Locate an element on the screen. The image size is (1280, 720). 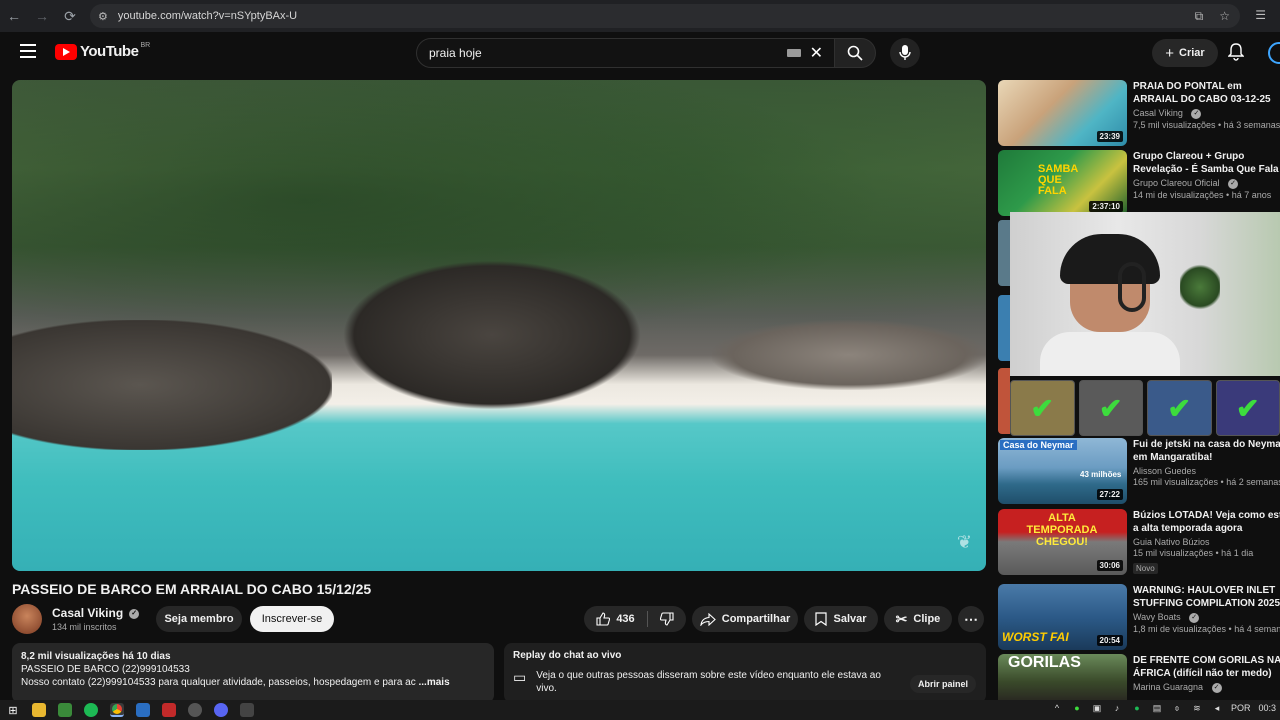
video-duration: 27:22 is located at coordinates (1109, 494).